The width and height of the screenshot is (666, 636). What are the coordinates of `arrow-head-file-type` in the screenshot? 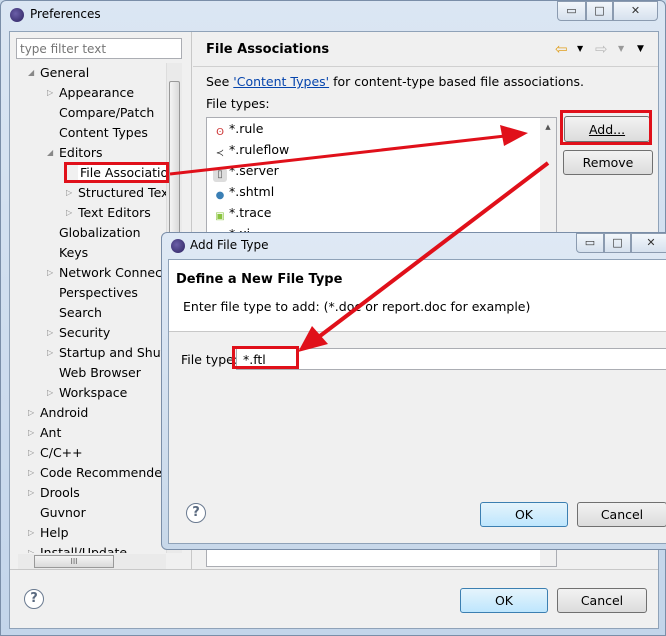 It's located at (313, 339).